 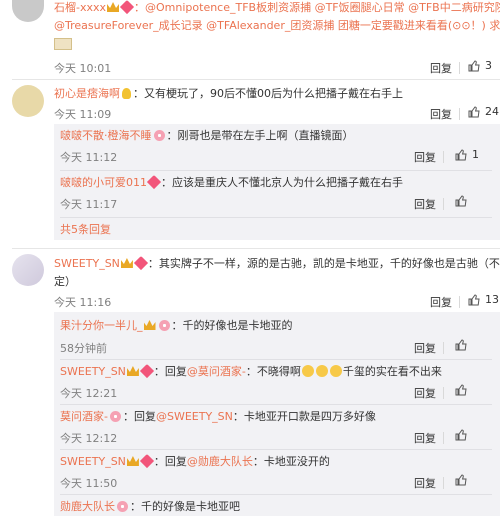 I want to click on sub-reply-text: ：卡地亚开口款是四万多好像, so click(x=304, y=416).